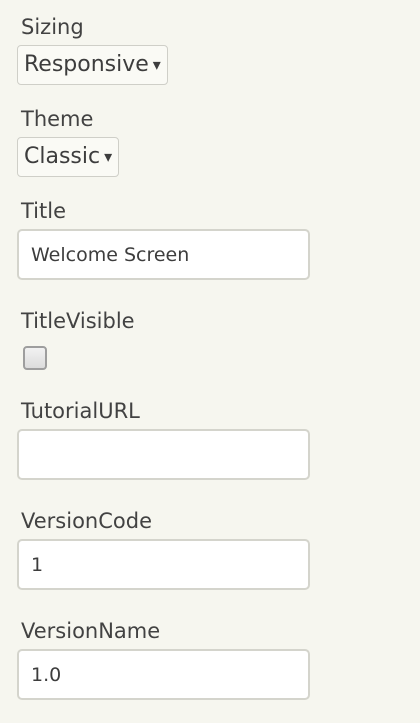 The height and width of the screenshot is (723, 420). I want to click on theme-label: Theme, so click(57, 119).